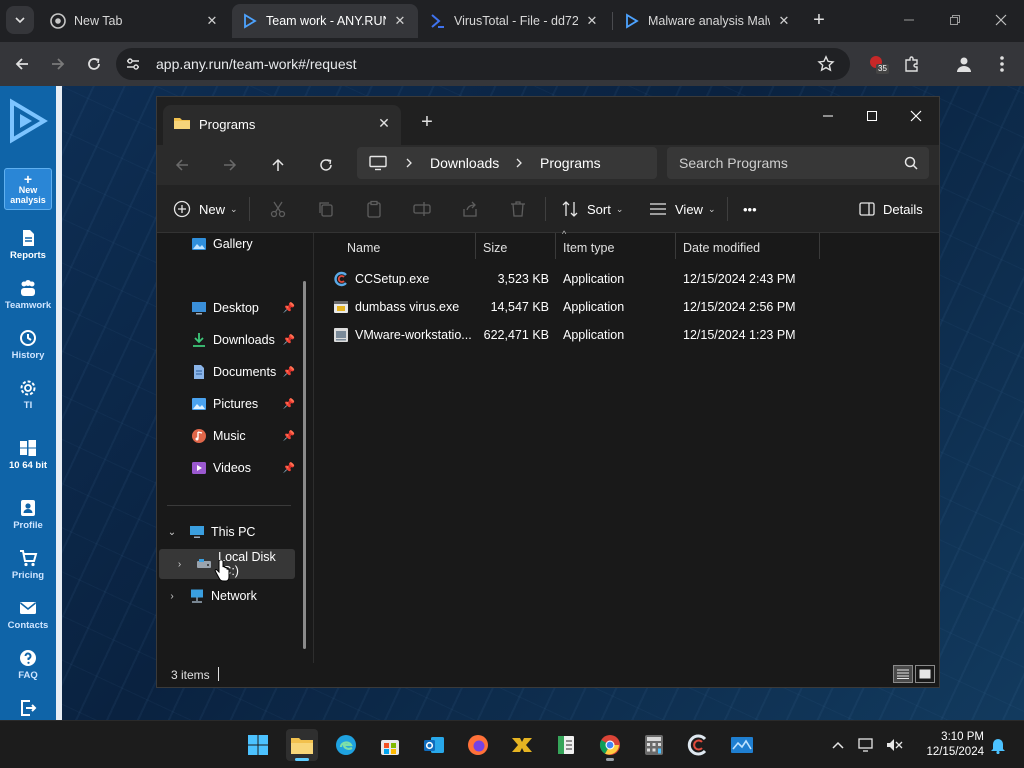  I want to click on browser-tab-malware-analysis: Malware analysis Malw ✕, so click(708, 21).